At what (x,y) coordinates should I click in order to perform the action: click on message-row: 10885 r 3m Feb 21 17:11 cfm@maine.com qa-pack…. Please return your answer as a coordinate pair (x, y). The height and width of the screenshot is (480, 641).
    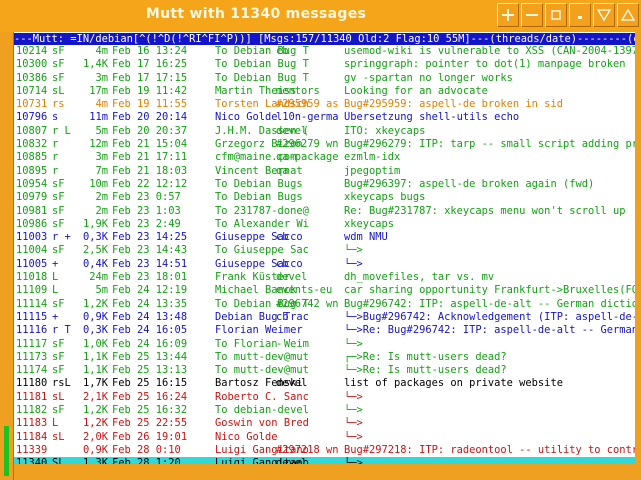
    Looking at the image, I should click on (324, 157).